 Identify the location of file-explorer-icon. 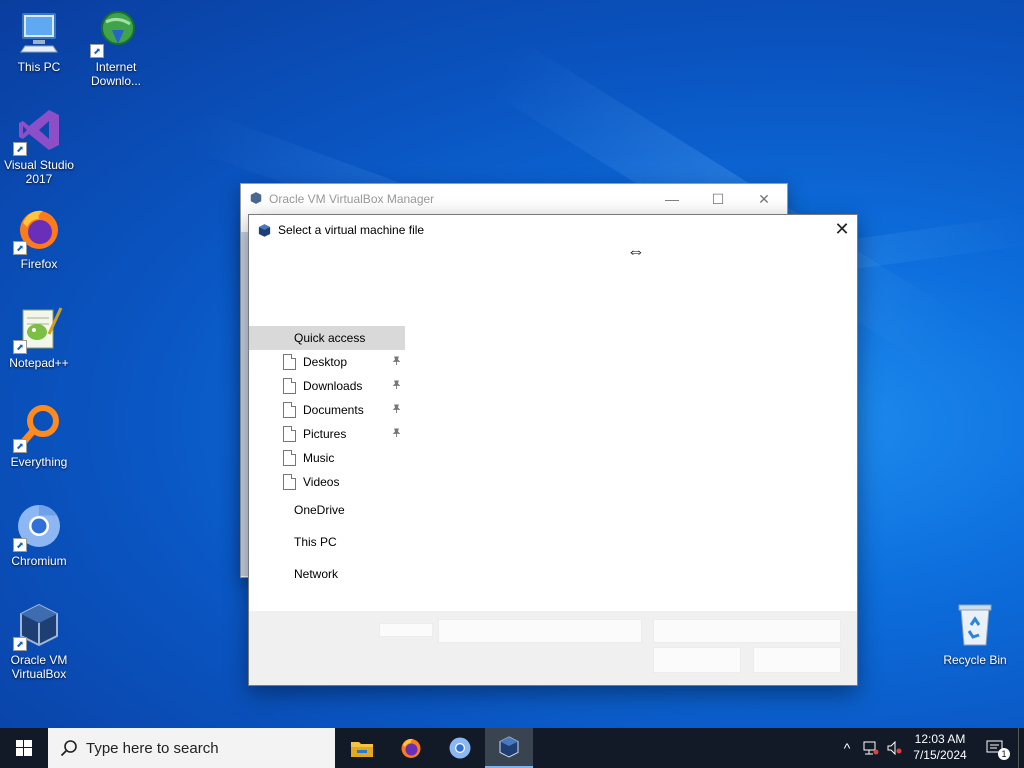
(362, 749).